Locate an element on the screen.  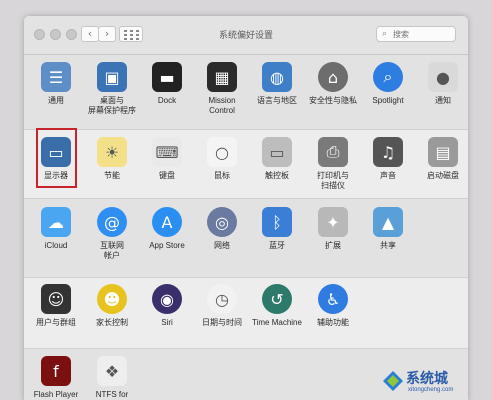
pref-pane-label: 互联网 帐户 is located at coordinates (112, 250).